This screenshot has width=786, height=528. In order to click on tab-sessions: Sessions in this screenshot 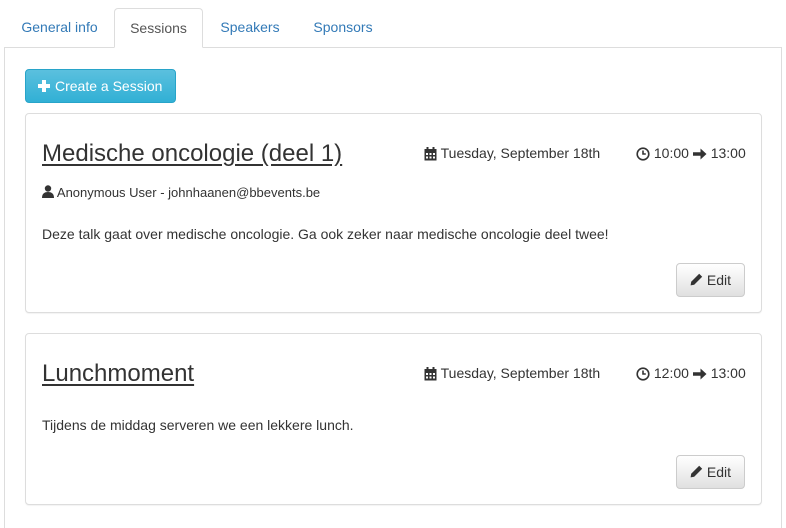, I will do `click(158, 28)`.